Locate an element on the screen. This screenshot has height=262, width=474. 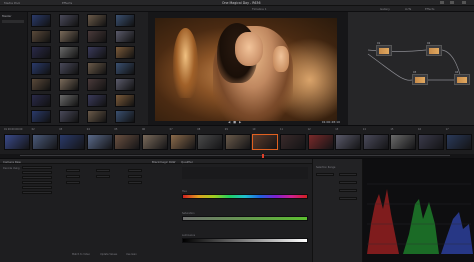
playhead is located at coordinates (263, 156).